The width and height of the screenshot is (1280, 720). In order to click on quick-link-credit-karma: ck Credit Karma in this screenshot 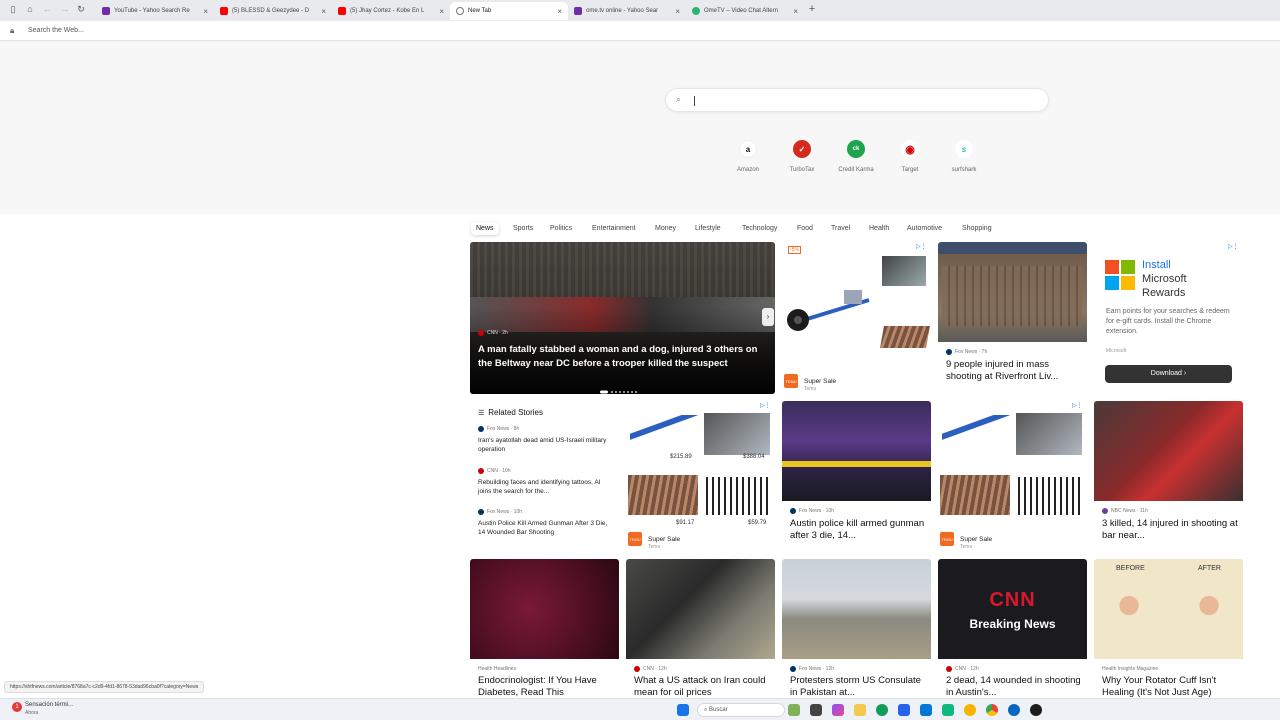, I will do `click(856, 156)`.